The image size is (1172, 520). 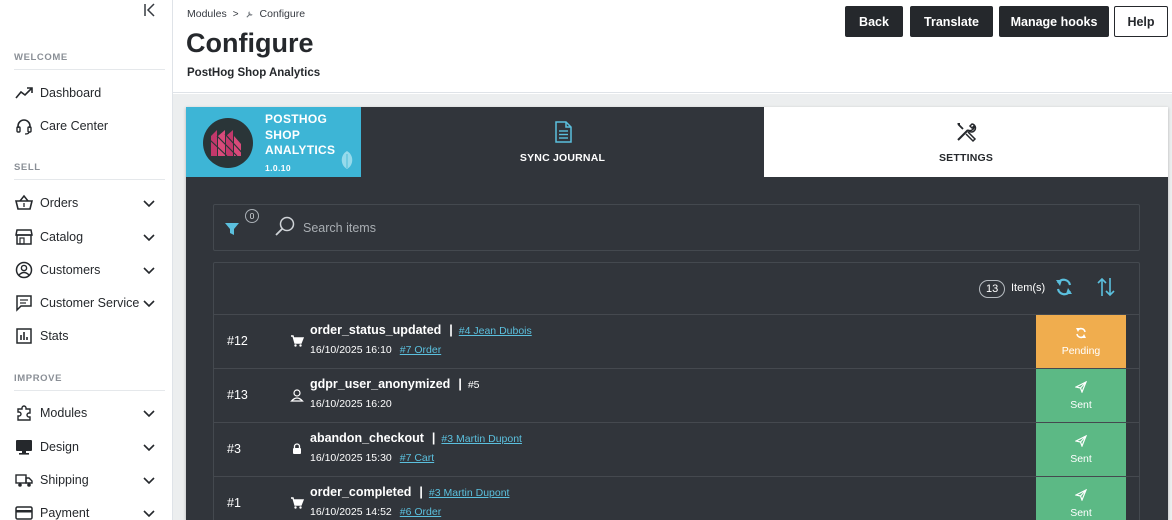 What do you see at coordinates (64, 413) in the screenshot?
I see `sidebar-item-label: Modules` at bounding box center [64, 413].